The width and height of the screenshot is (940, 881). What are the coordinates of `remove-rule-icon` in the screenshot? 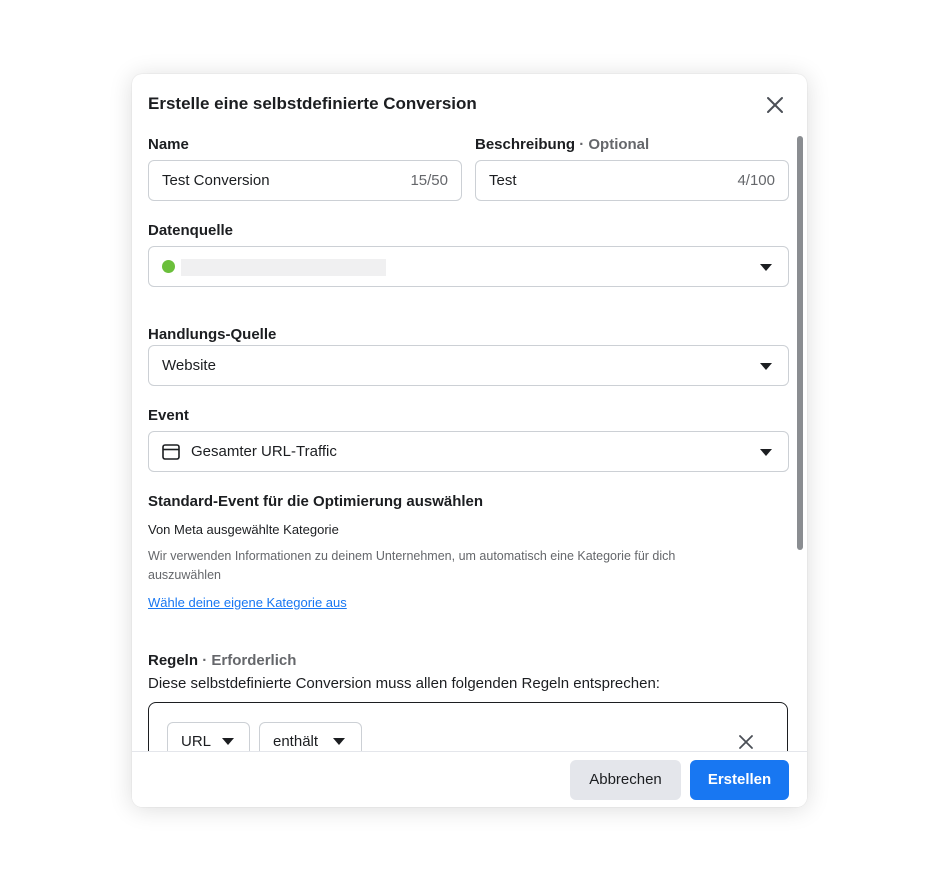 It's located at (746, 742).